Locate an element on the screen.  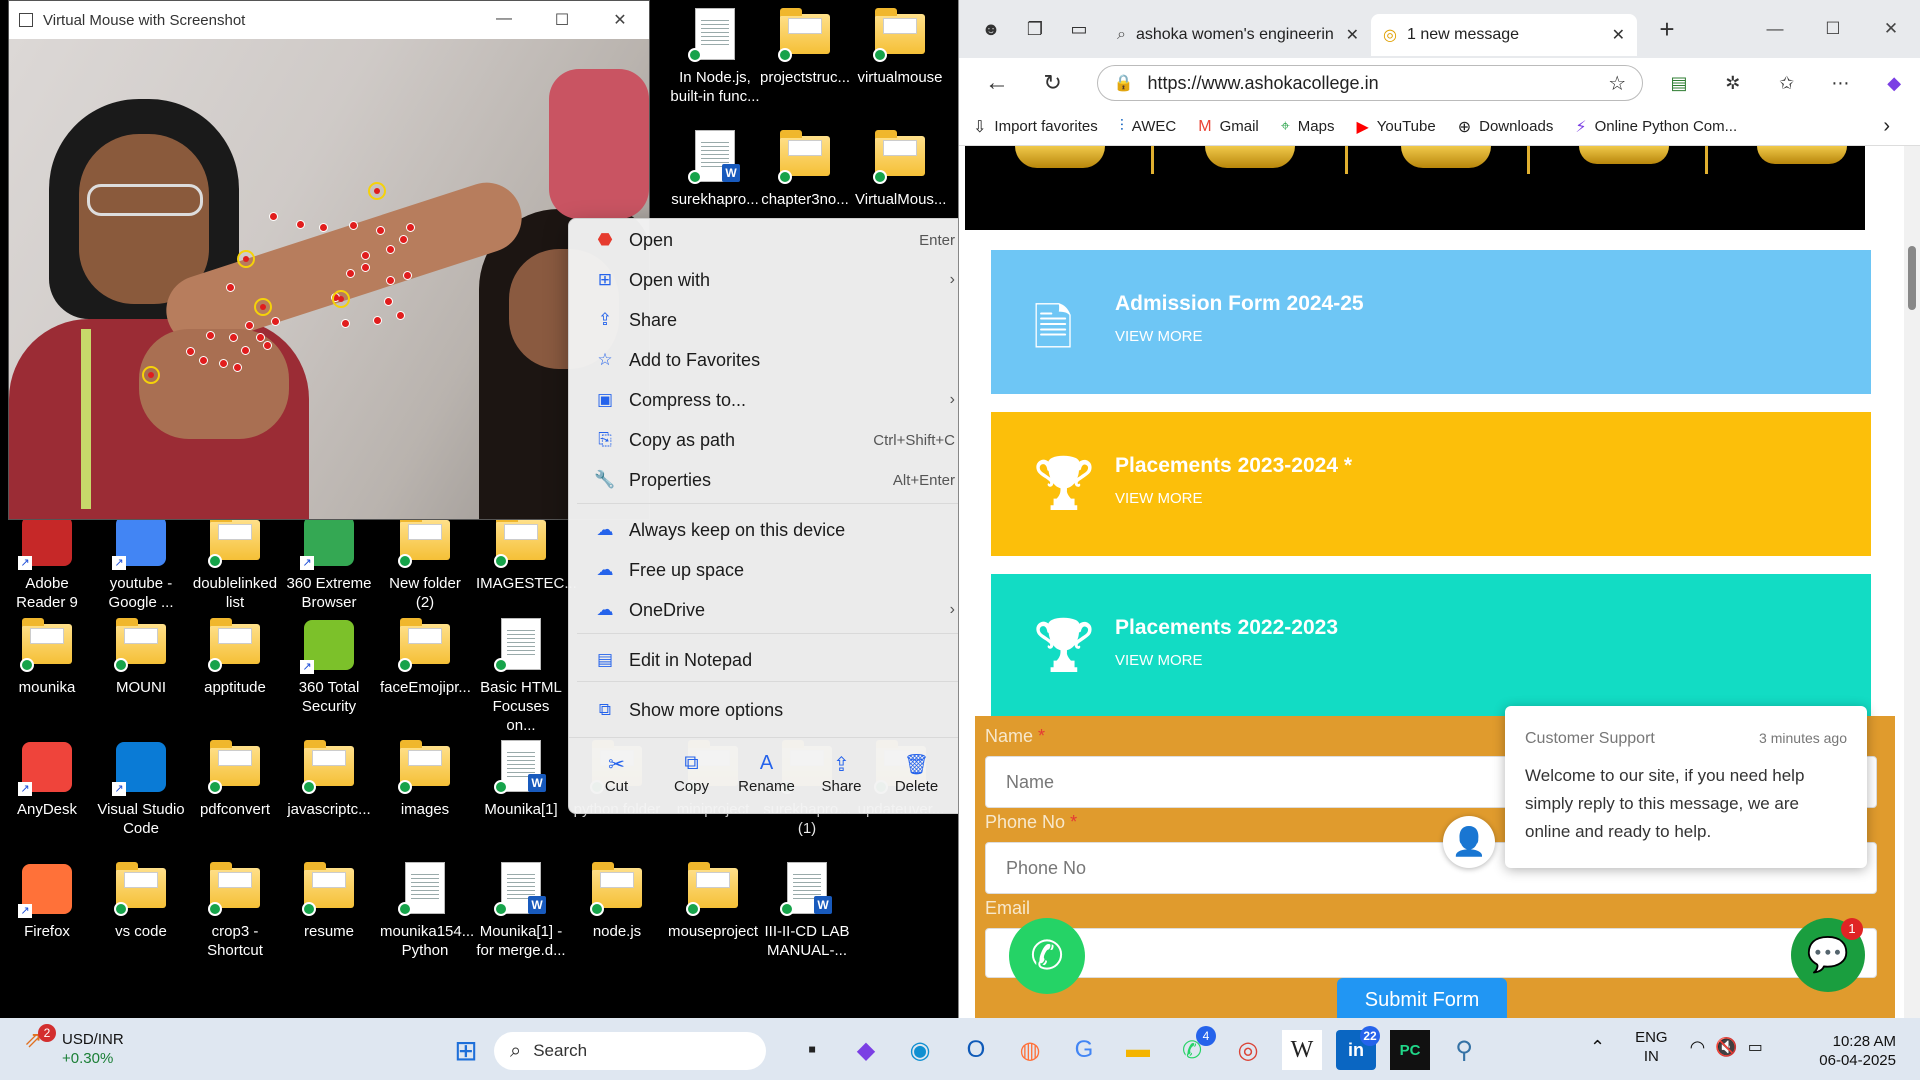
file-explorer-icon: ▬ is located at coordinates (1138, 1050).